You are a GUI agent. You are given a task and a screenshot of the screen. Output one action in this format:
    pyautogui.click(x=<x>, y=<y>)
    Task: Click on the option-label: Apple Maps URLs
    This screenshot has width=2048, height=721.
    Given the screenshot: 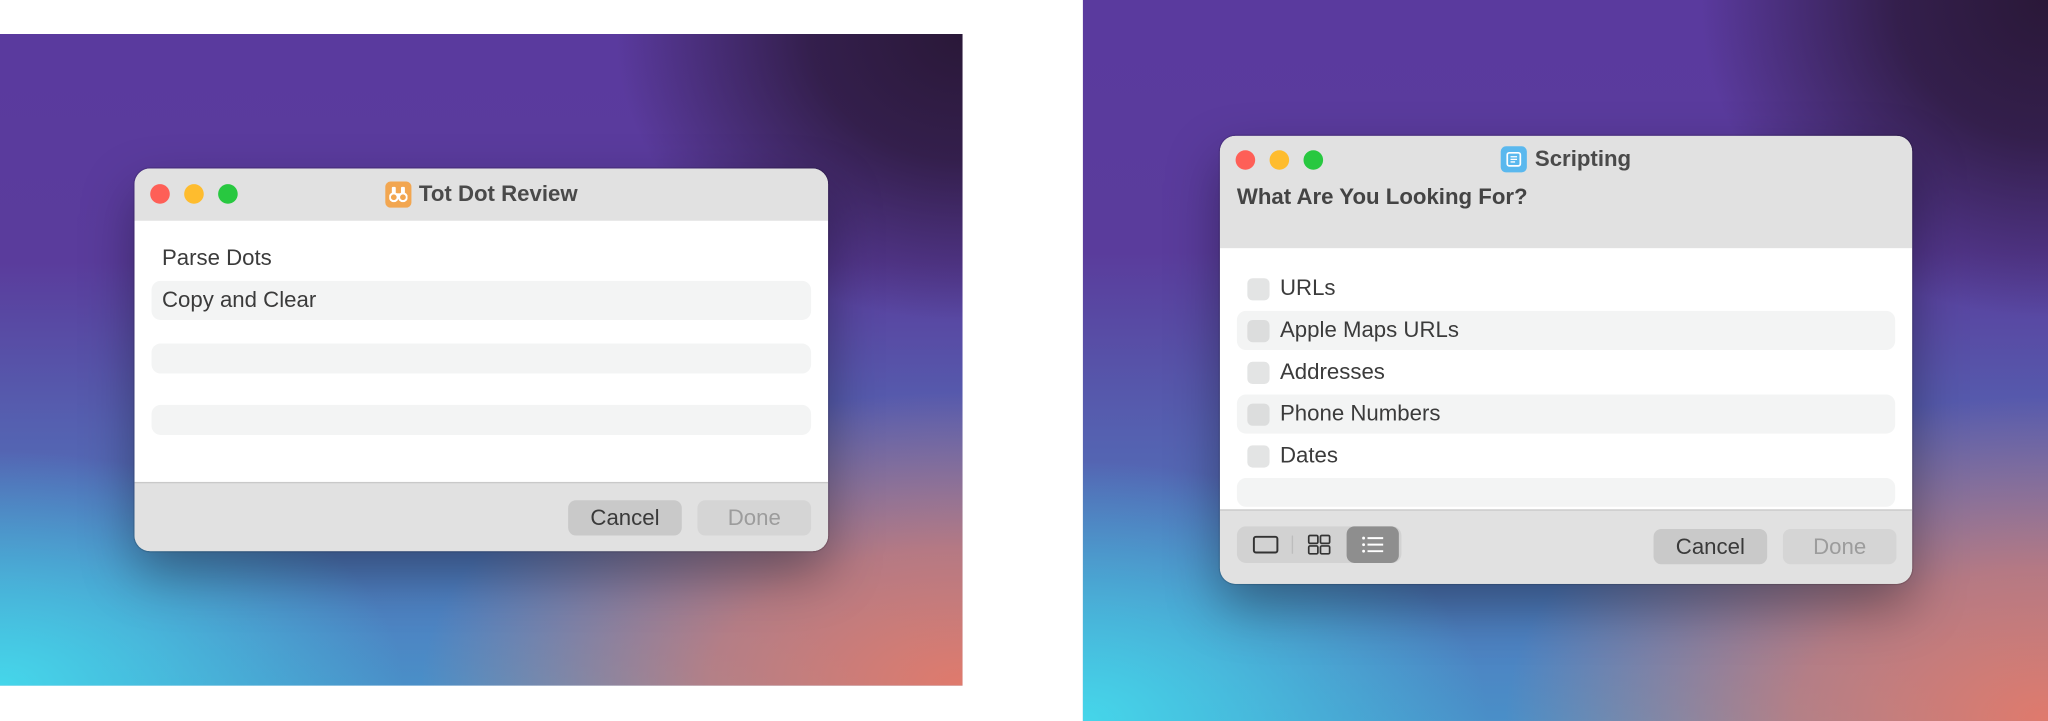 What is the action you would take?
    pyautogui.click(x=1369, y=330)
    